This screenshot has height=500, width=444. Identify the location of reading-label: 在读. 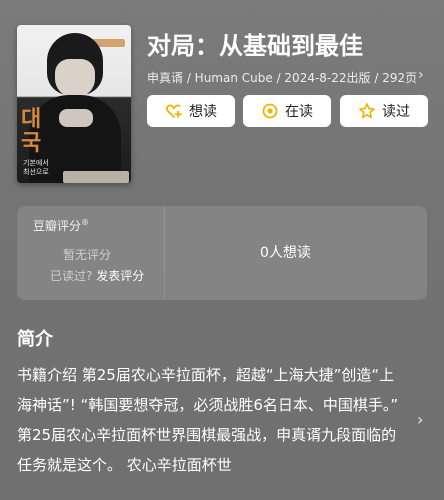
(299, 112).